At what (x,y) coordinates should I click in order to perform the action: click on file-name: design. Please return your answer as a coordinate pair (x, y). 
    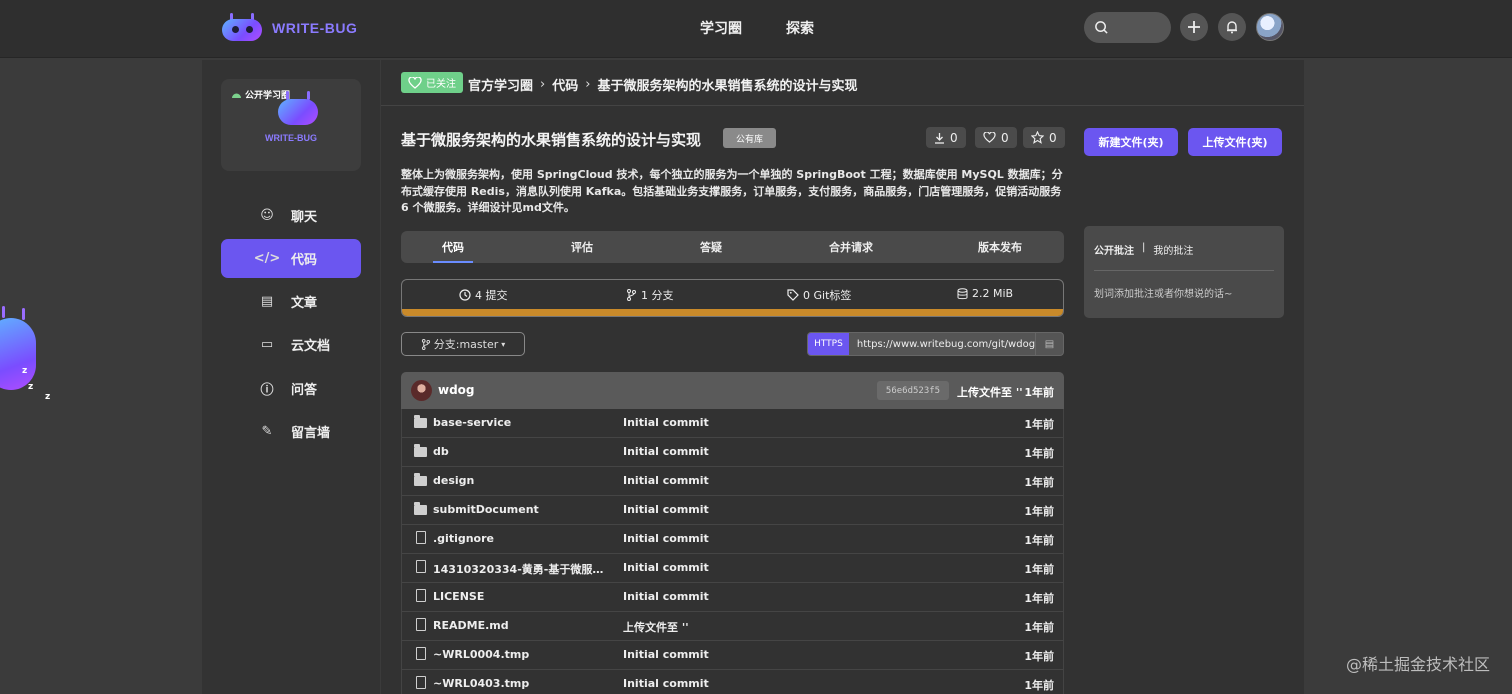
    Looking at the image, I should click on (523, 480).